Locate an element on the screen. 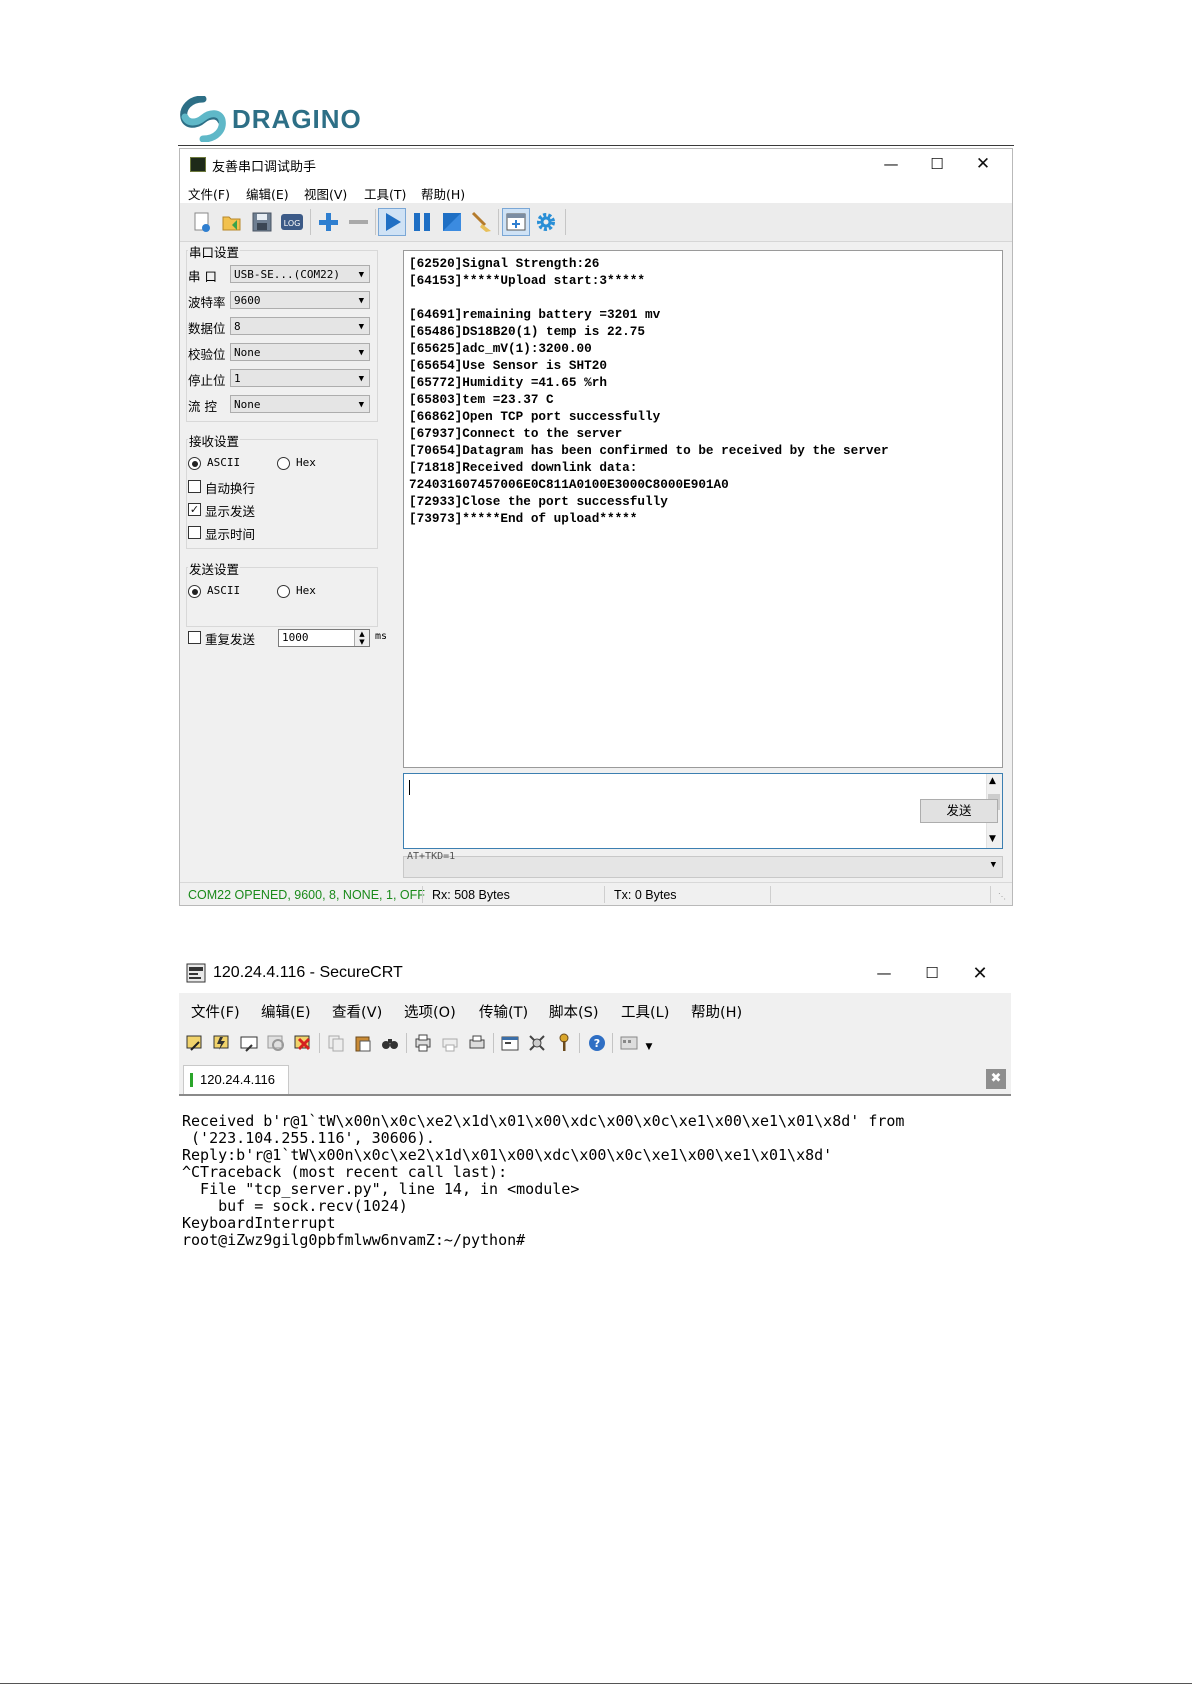  svg-text: LOG is located at coordinates (292, 223).